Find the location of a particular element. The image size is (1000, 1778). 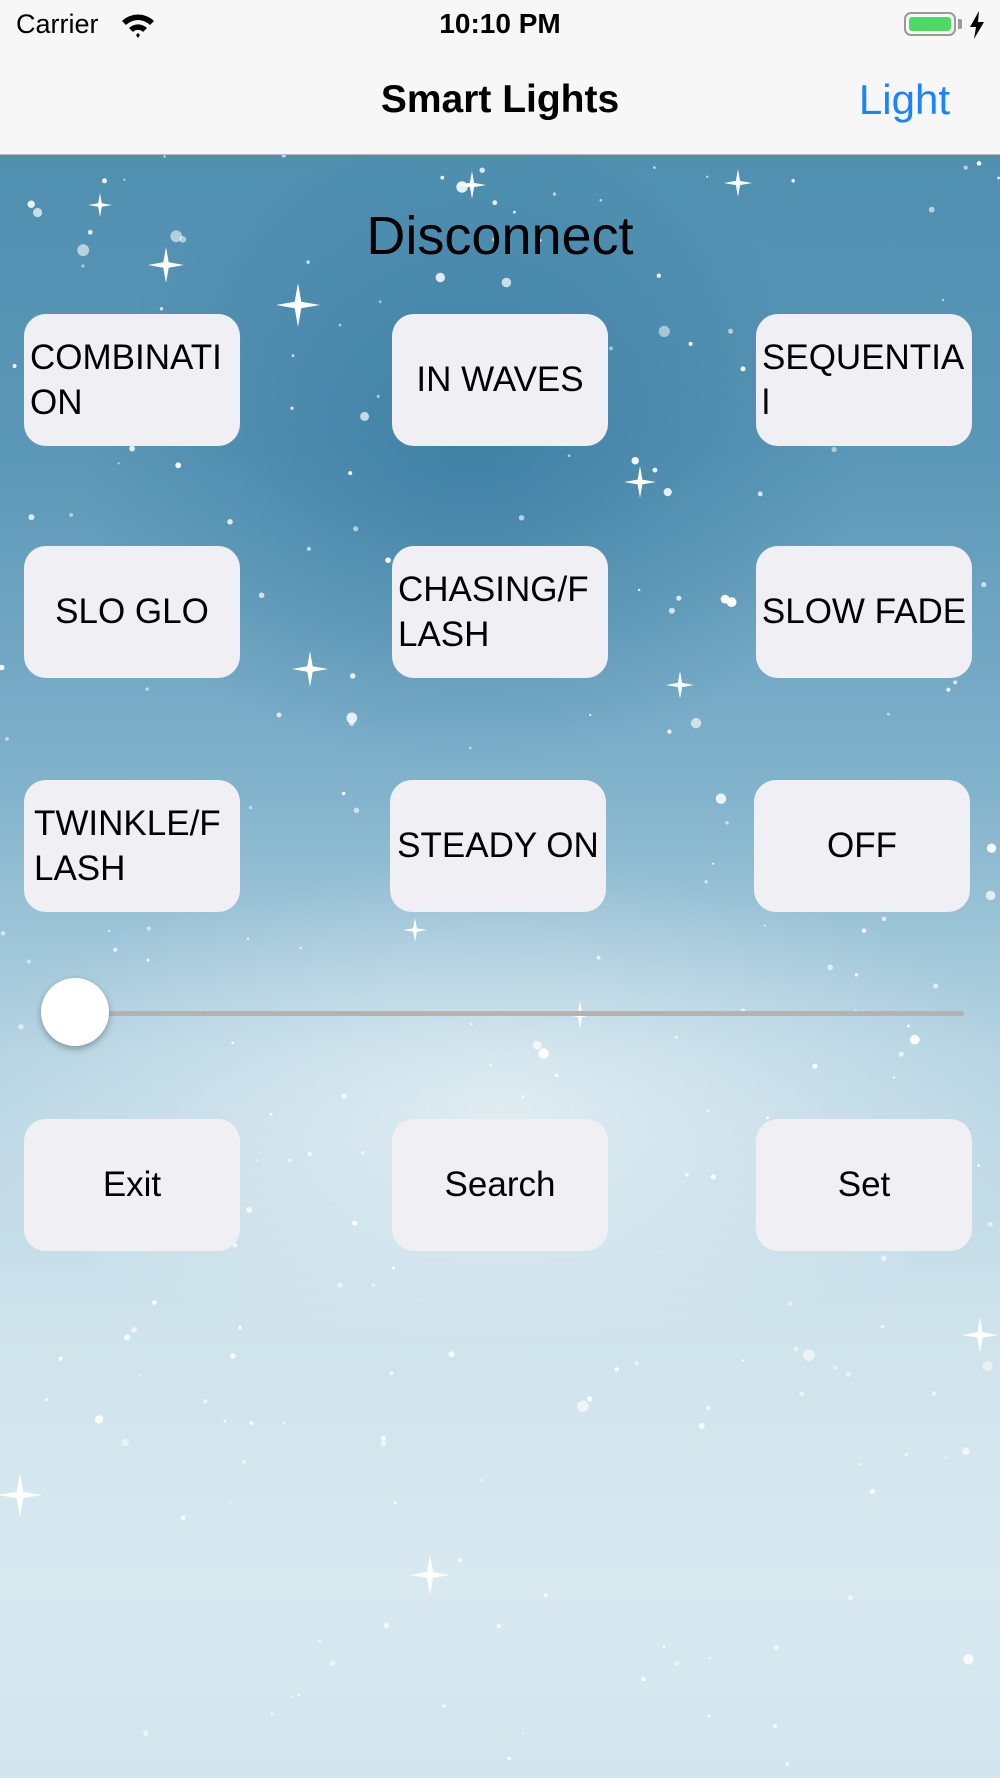

light-nav-button: Light is located at coordinates (904, 100).